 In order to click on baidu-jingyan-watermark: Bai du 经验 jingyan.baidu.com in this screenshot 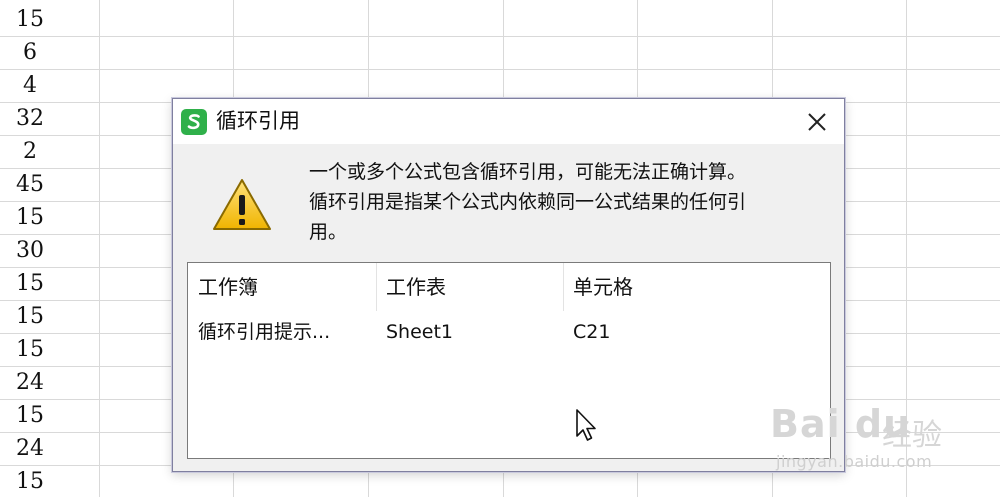, I will do `click(880, 437)`.